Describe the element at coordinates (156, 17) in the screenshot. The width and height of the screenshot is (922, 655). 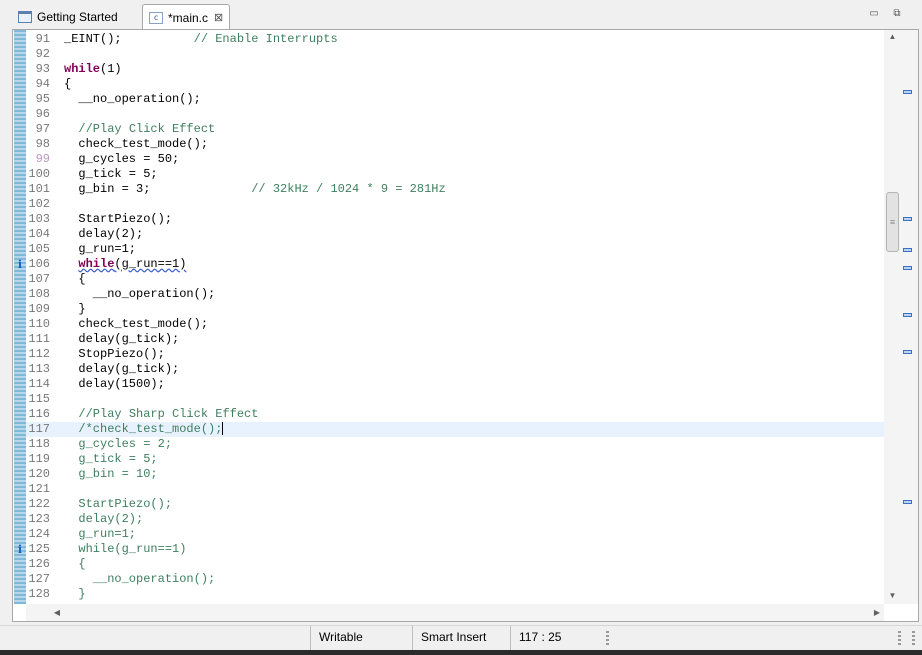
I see `c-file-icon: c` at that location.